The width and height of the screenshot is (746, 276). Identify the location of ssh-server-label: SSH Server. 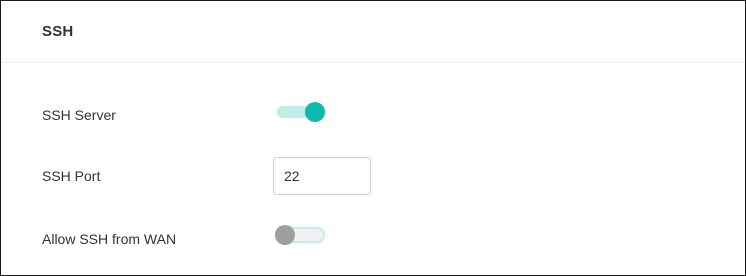
(79, 115).